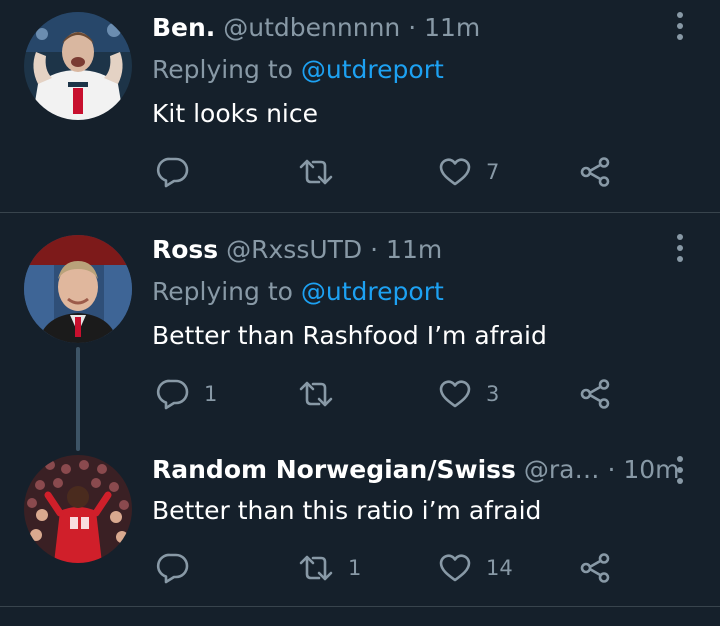 This screenshot has height=626, width=720. Describe the element at coordinates (311, 27) in the screenshot. I see `author-handle: @utdbennnnn` at that location.